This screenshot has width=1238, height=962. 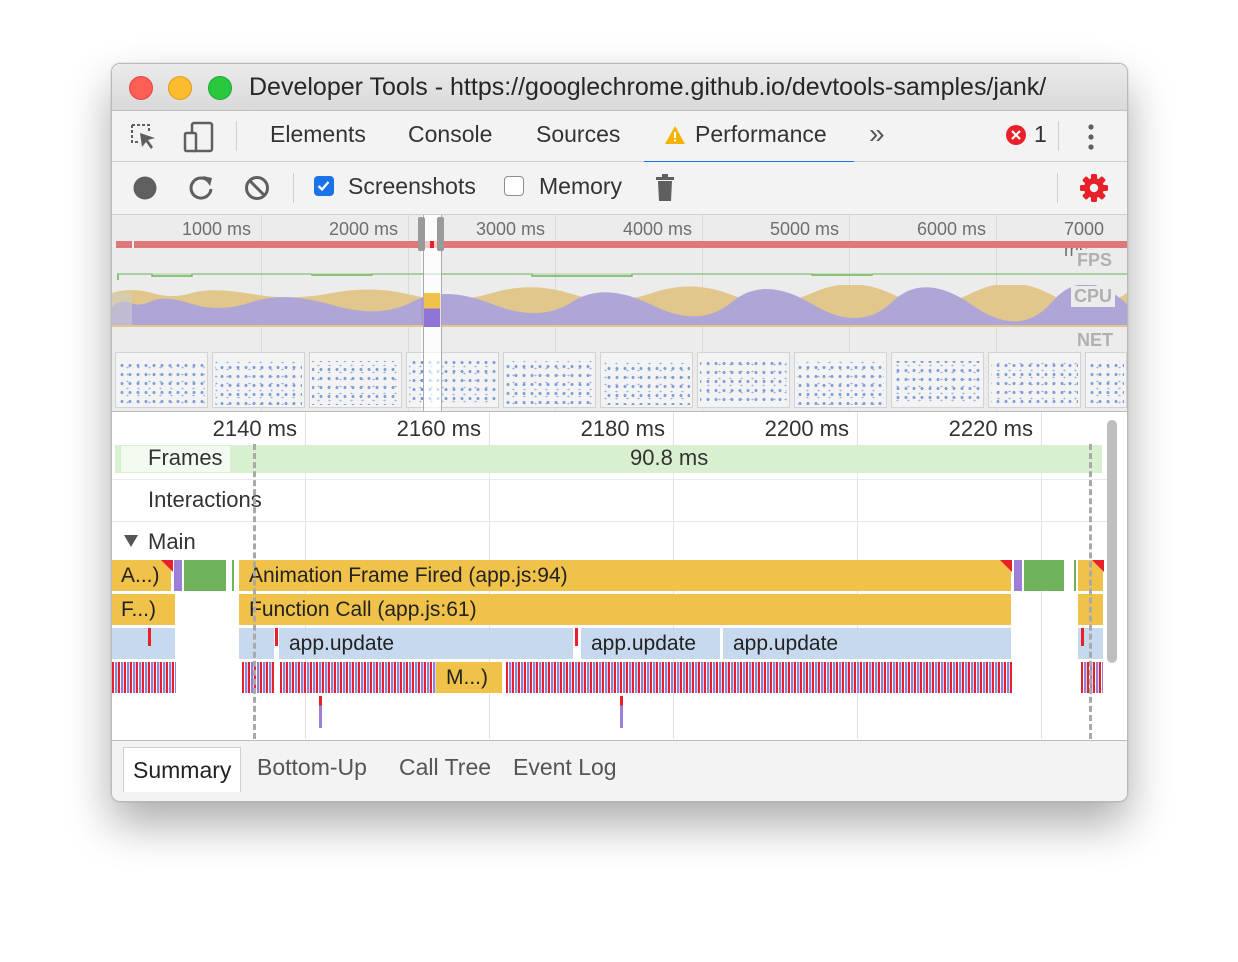 What do you see at coordinates (421, 234) in the screenshot?
I see `selection-handle-left` at bounding box center [421, 234].